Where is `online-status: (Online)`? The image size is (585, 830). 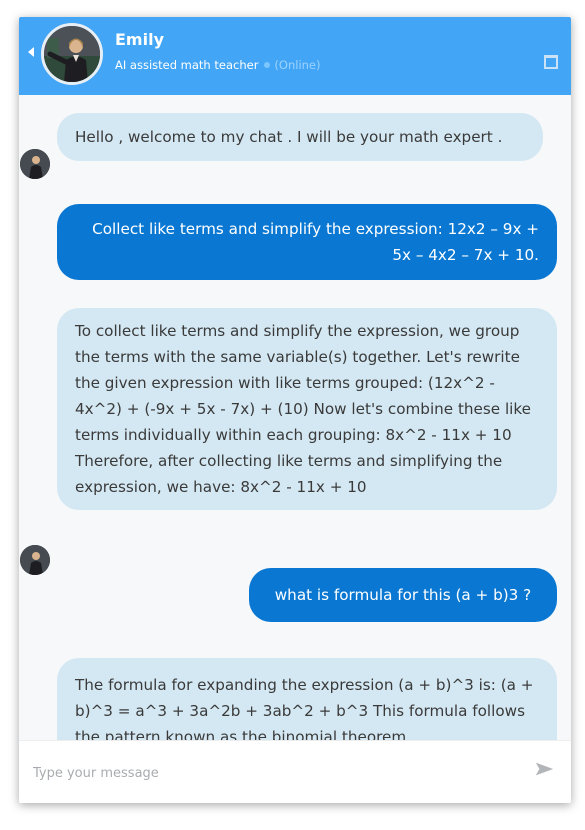
online-status: (Online) is located at coordinates (297, 65).